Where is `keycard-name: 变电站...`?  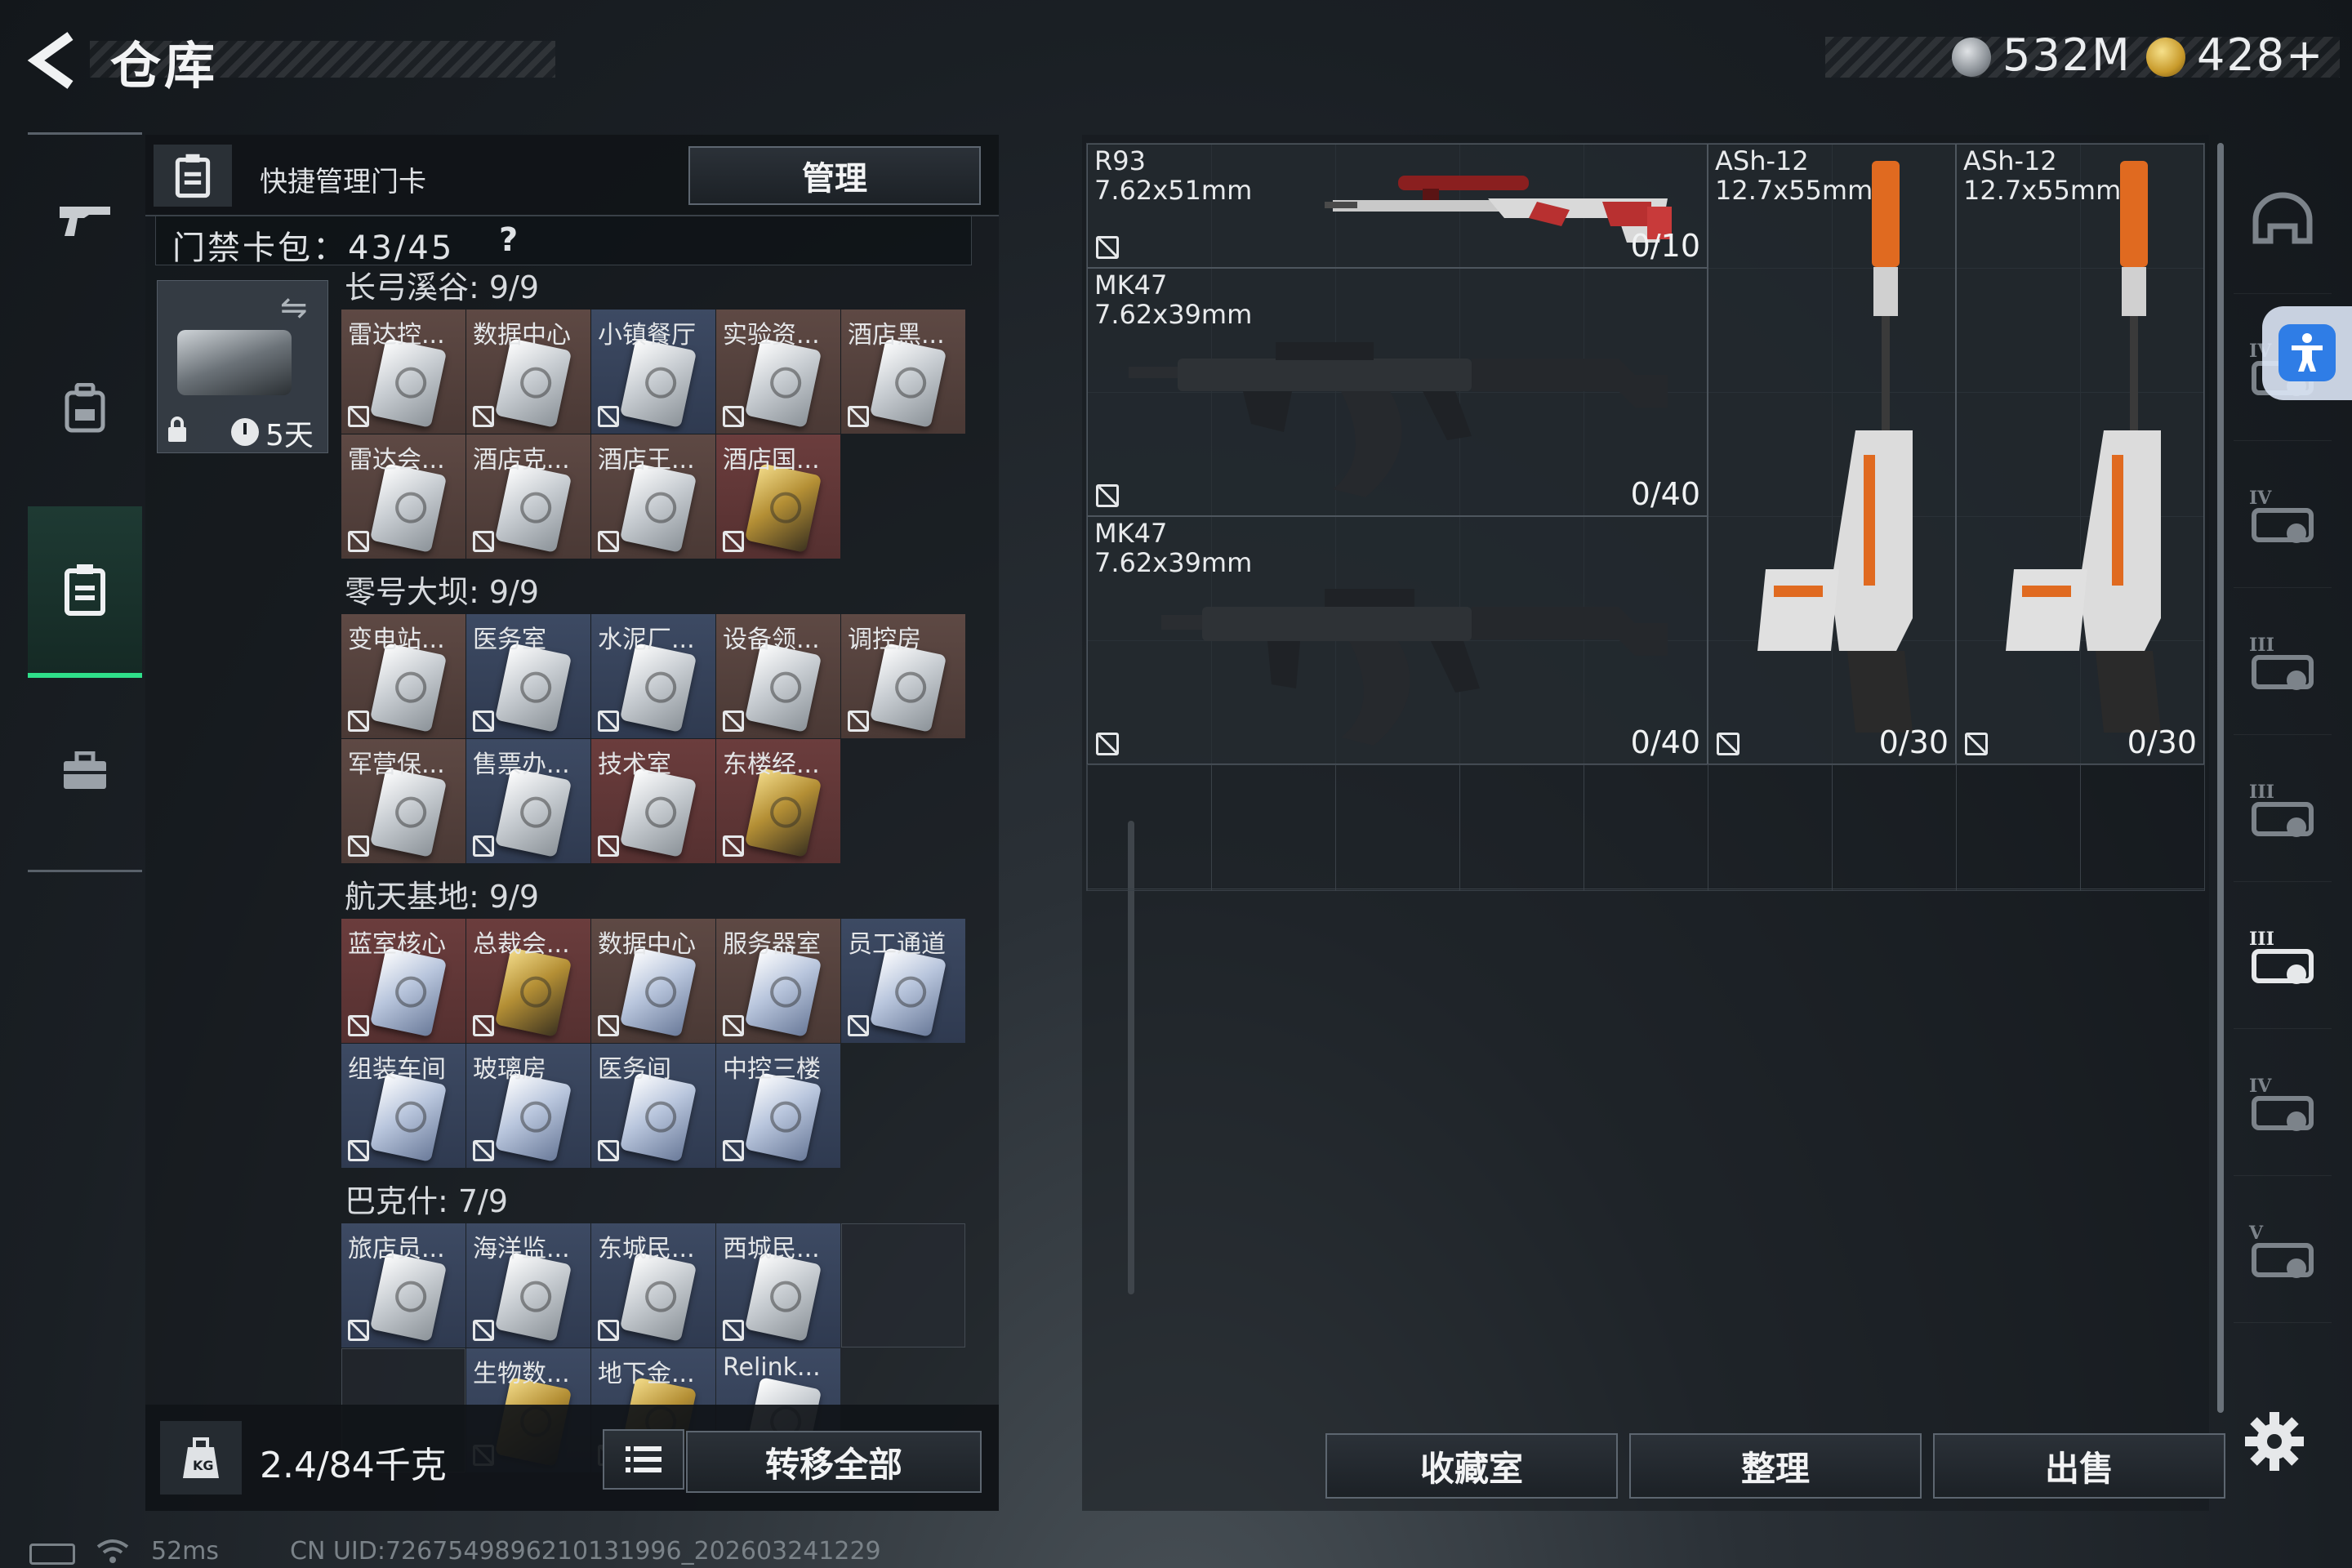
keycard-name: 变电站... is located at coordinates (396, 640).